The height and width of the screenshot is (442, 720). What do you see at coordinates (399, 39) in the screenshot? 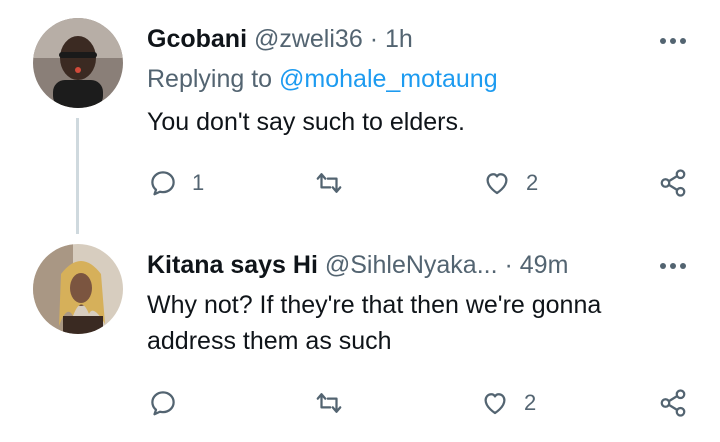
I see `timestamp: 1h` at bounding box center [399, 39].